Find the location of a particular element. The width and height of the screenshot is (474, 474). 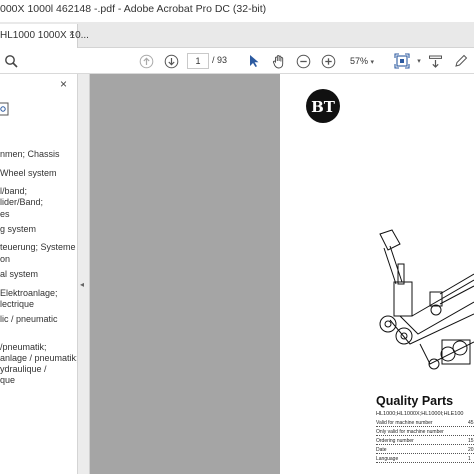

bookmark-item: lectrique is located at coordinates (17, 304).